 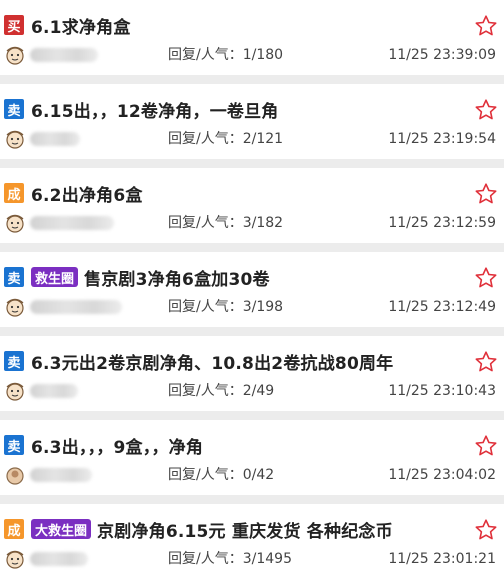 What do you see at coordinates (442, 475) in the screenshot?
I see `post-time: 11/25 23:04:02` at bounding box center [442, 475].